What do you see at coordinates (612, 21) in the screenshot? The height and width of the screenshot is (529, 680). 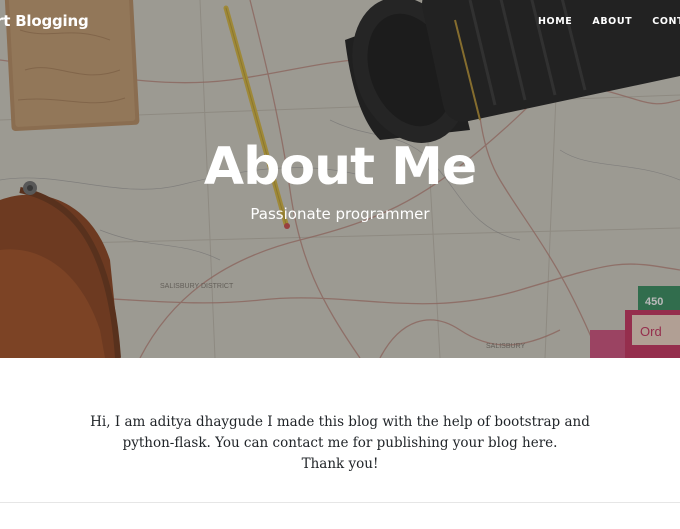 I see `nav-link-about: ABOUT` at bounding box center [612, 21].